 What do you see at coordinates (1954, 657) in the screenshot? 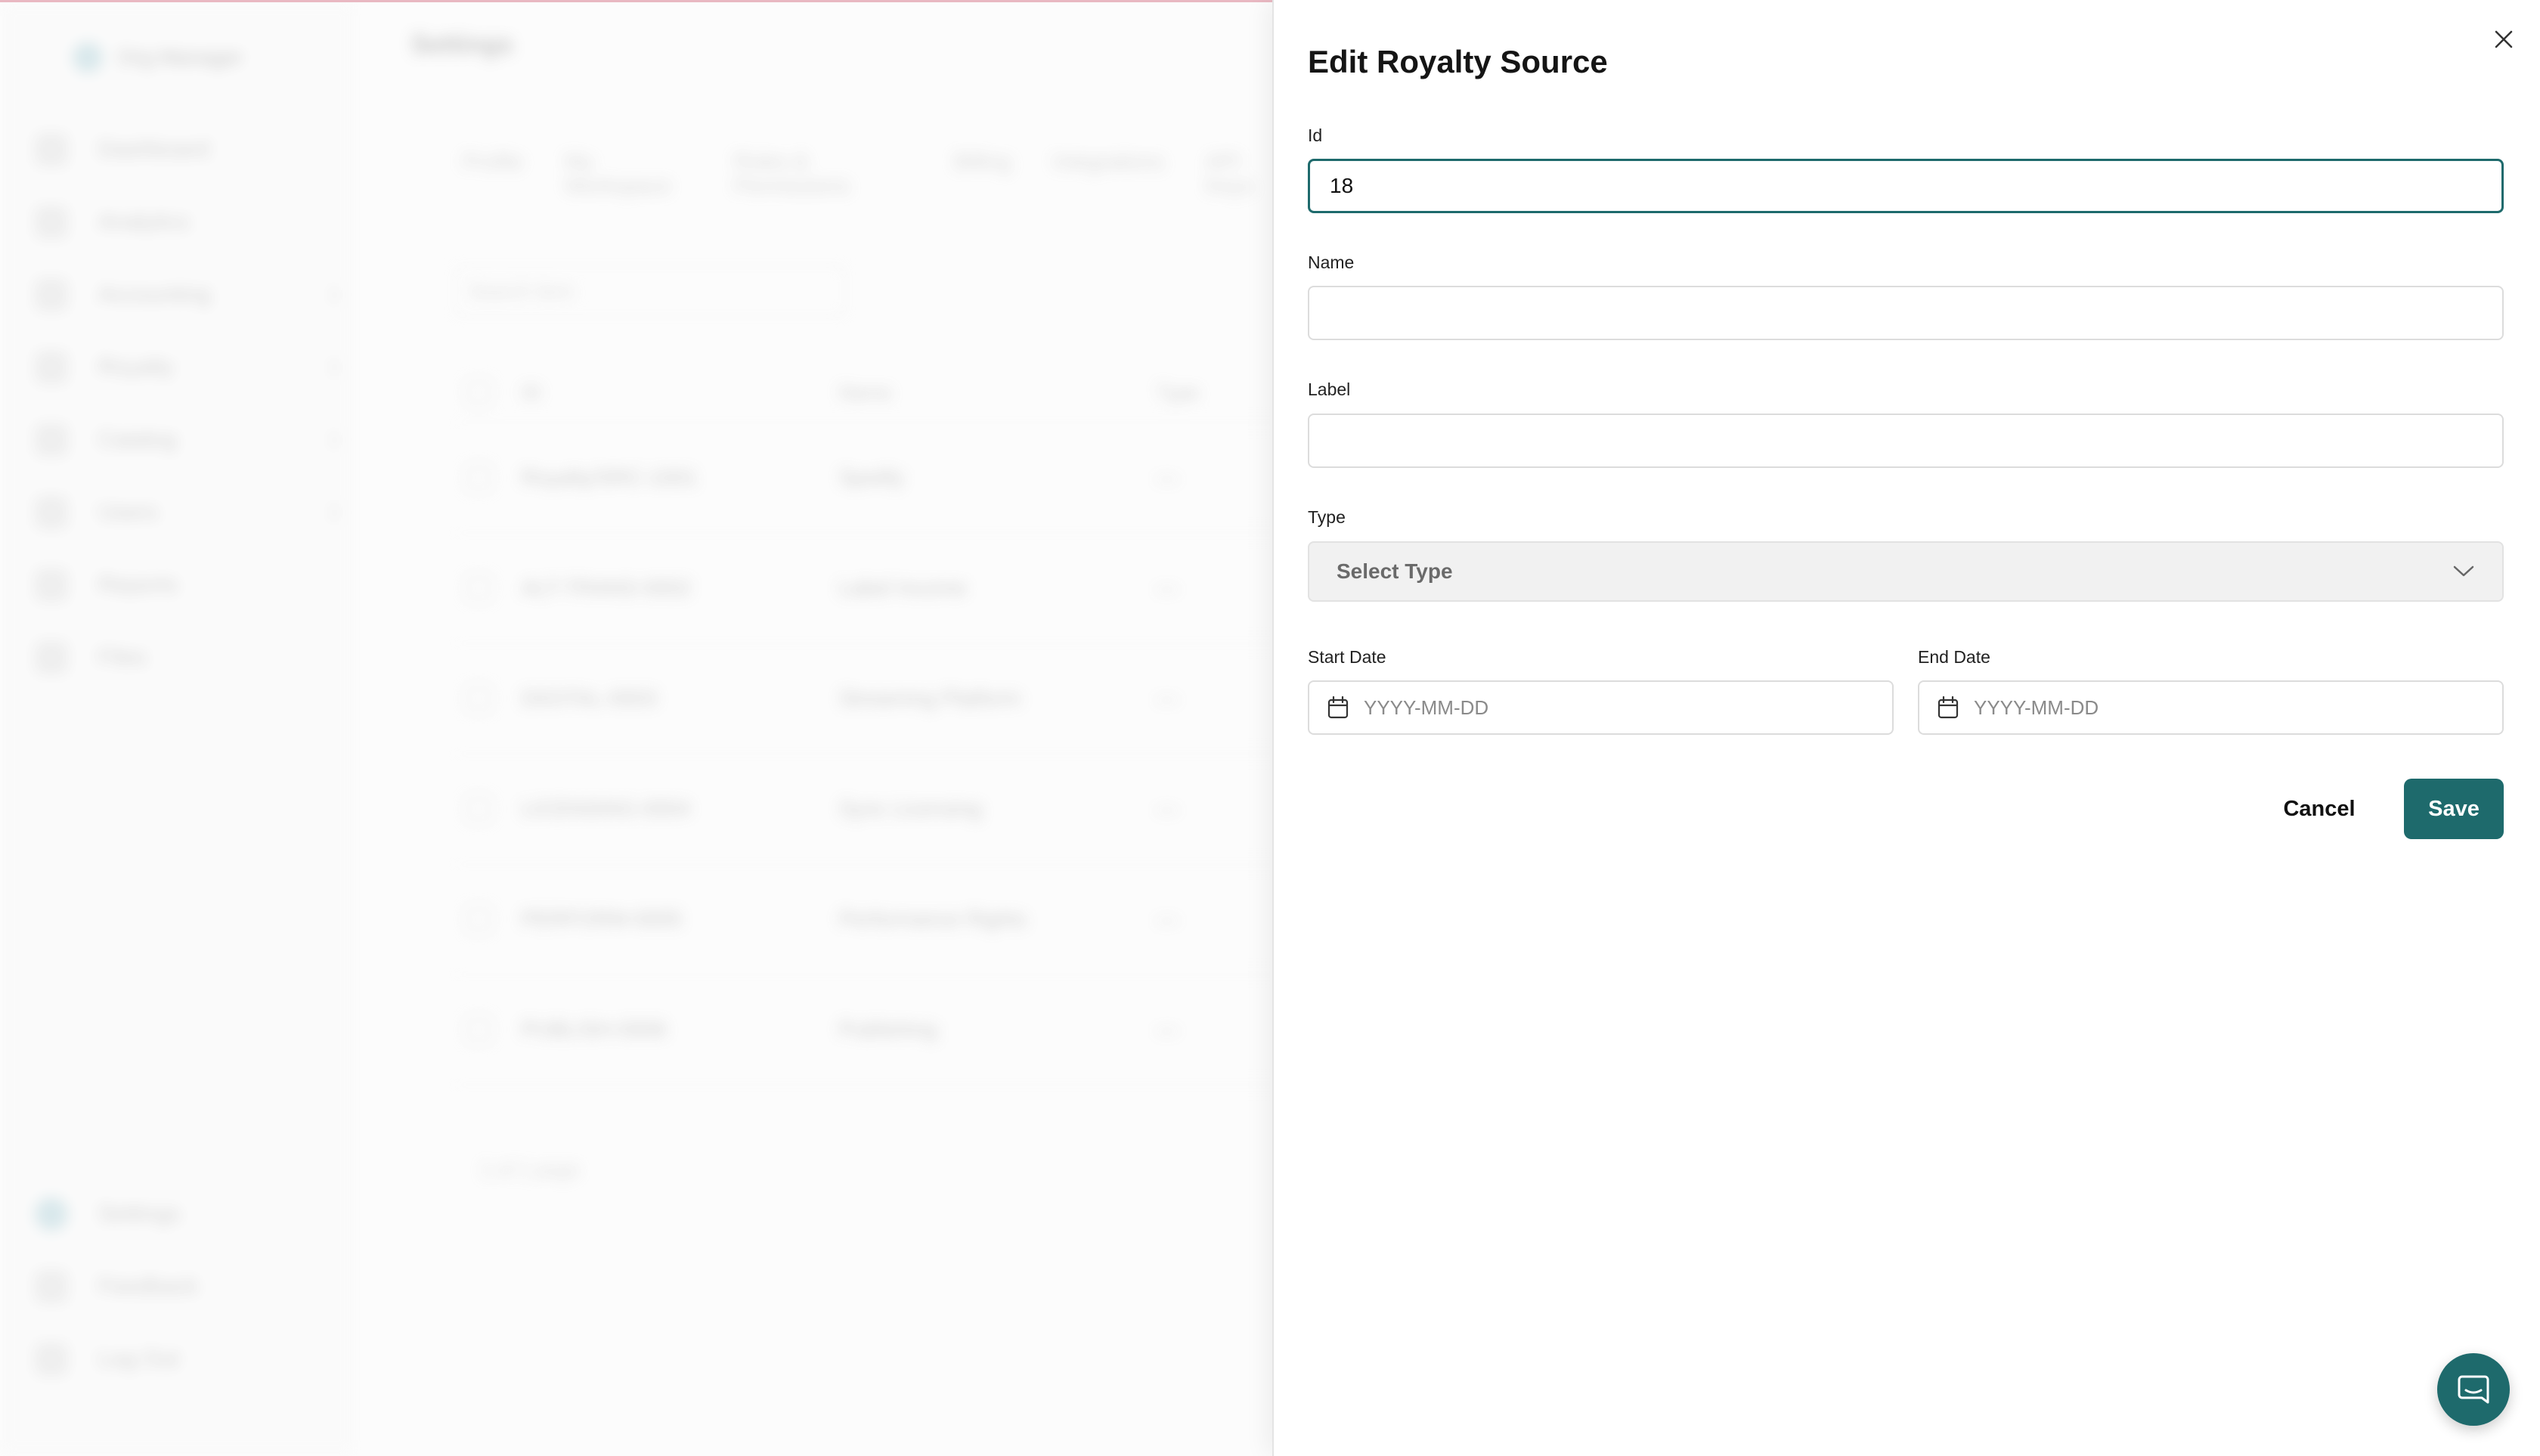
I see `end-date-label: End Date` at bounding box center [1954, 657].